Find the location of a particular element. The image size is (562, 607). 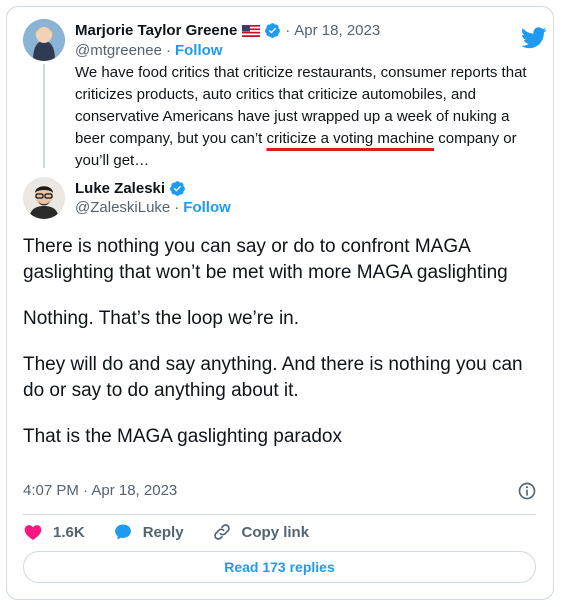

divider is located at coordinates (279, 514).